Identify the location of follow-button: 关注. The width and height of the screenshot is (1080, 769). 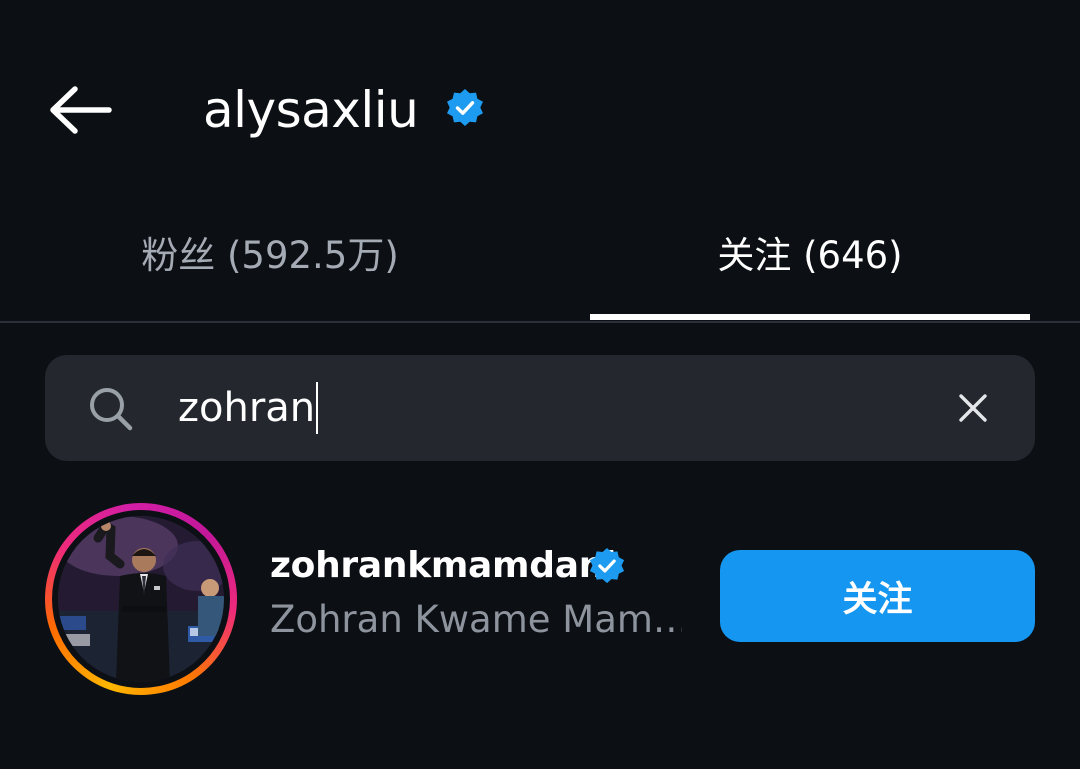
(877, 596).